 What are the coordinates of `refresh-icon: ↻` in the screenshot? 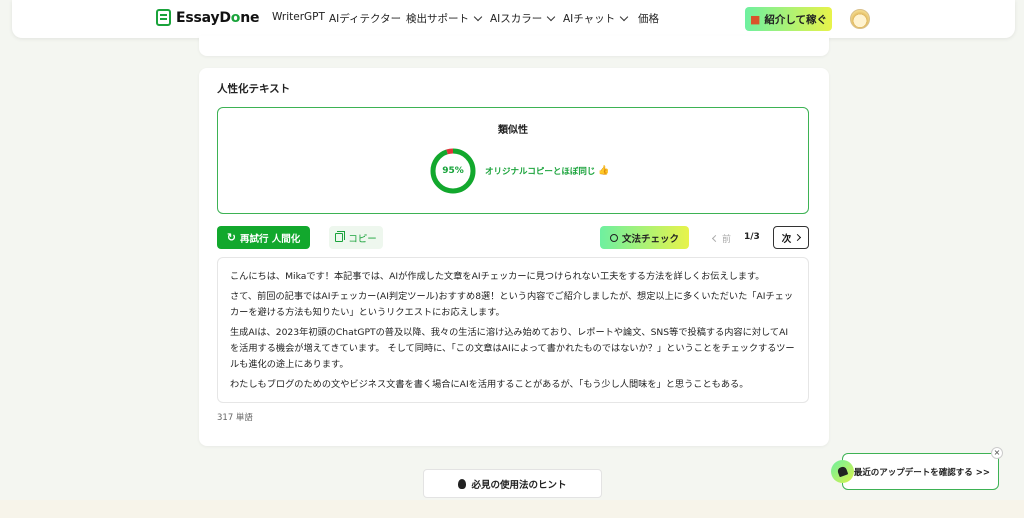 It's located at (231, 237).